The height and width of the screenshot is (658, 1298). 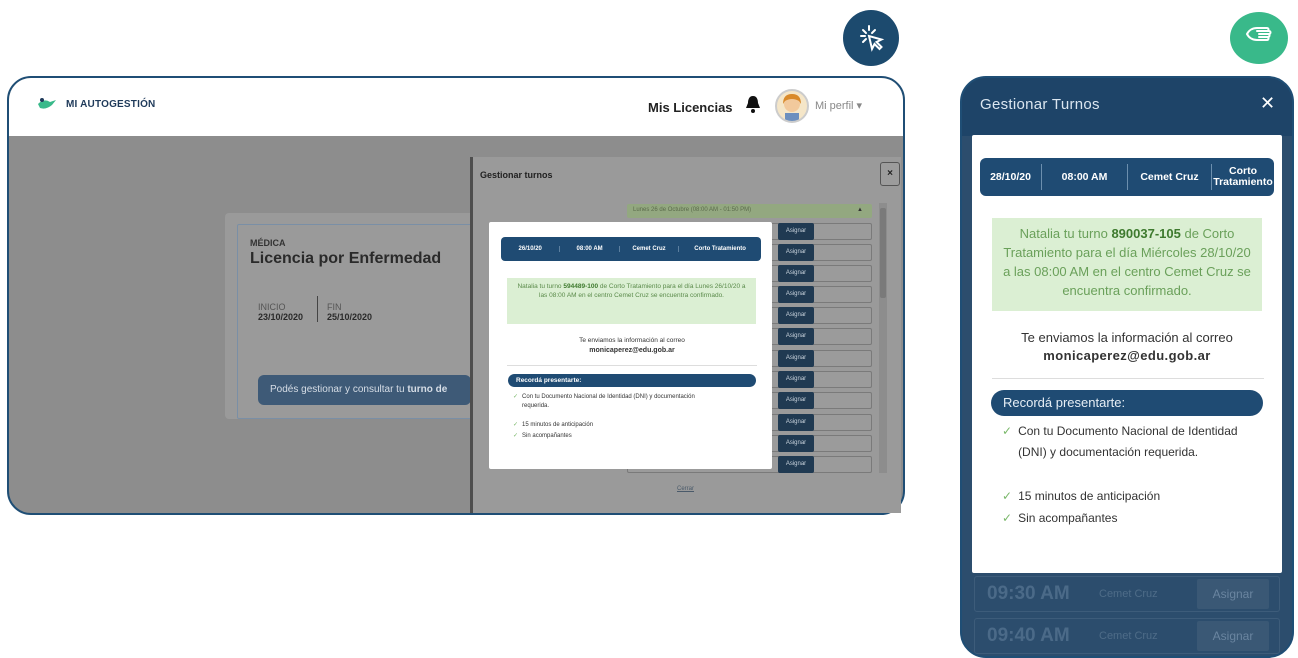 I want to click on bell-icon, so click(x=753, y=106).